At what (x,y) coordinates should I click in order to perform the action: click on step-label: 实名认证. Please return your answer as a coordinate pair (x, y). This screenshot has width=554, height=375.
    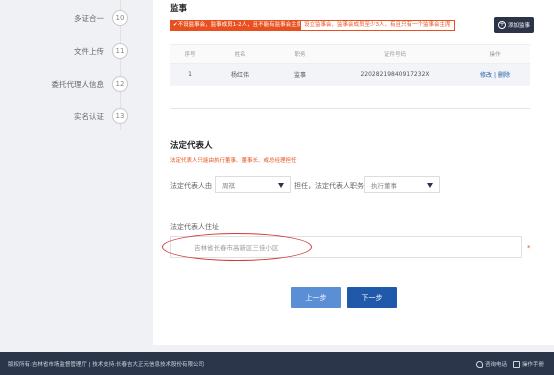
    Looking at the image, I should click on (89, 116).